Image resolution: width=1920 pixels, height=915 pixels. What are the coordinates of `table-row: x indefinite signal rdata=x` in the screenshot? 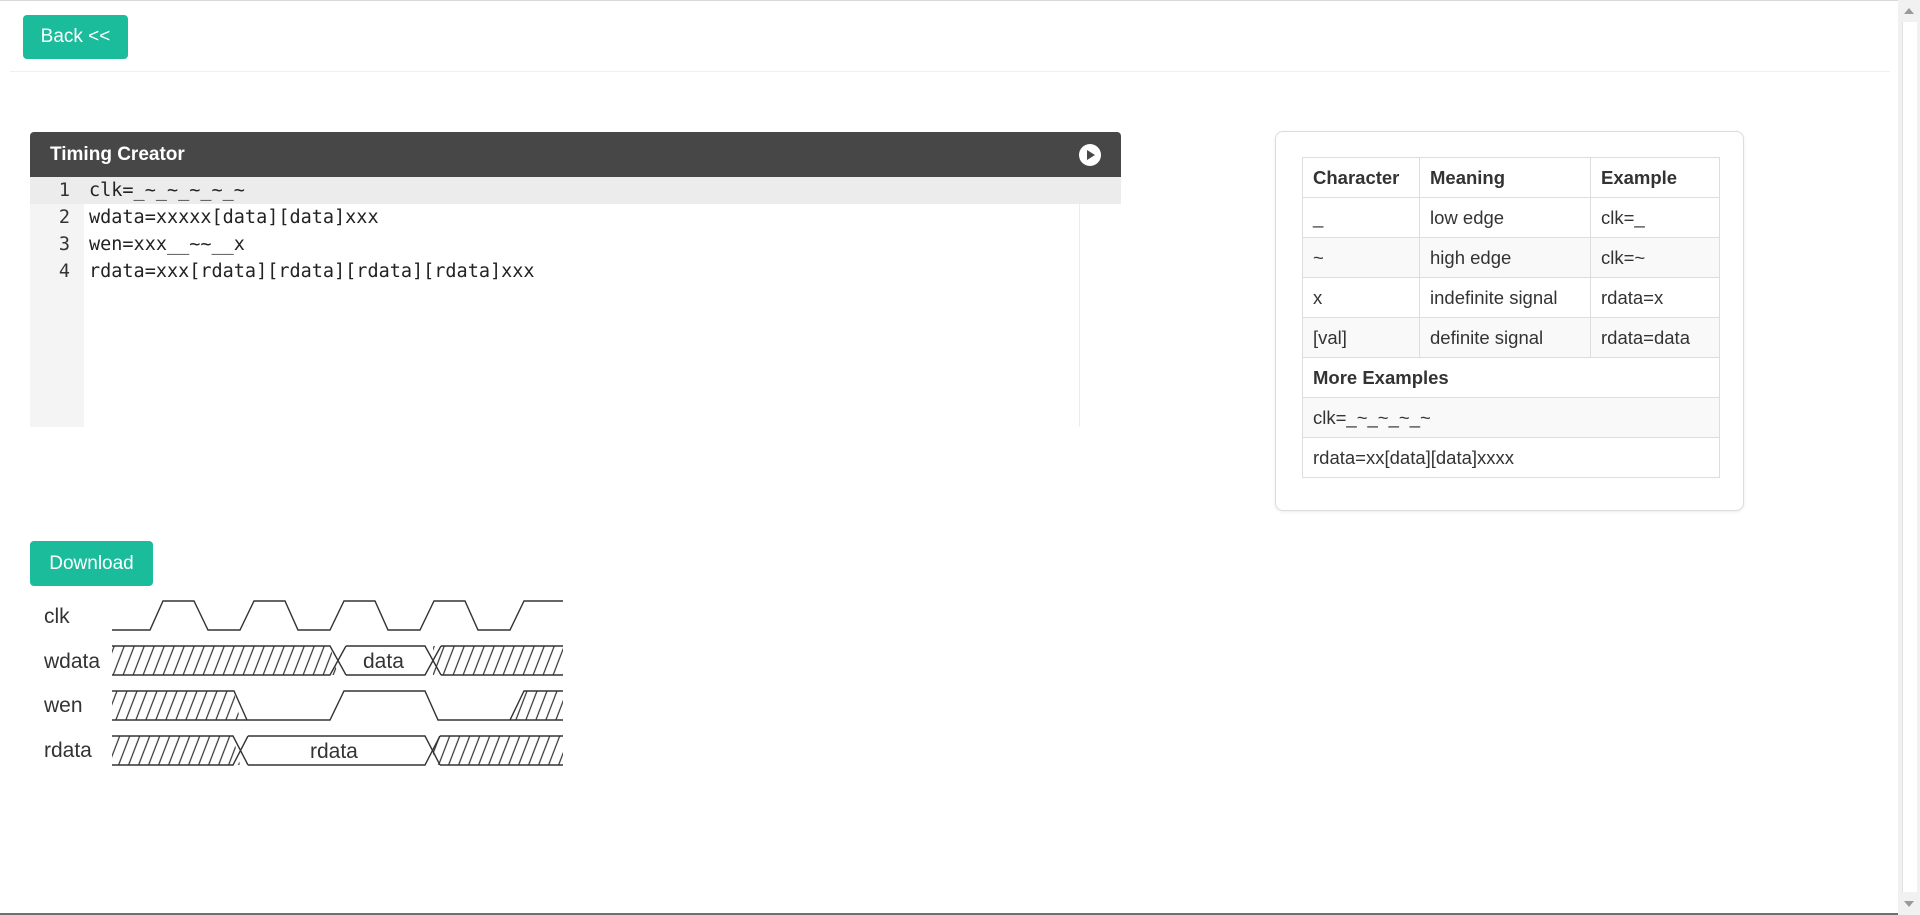 It's located at (1511, 297).